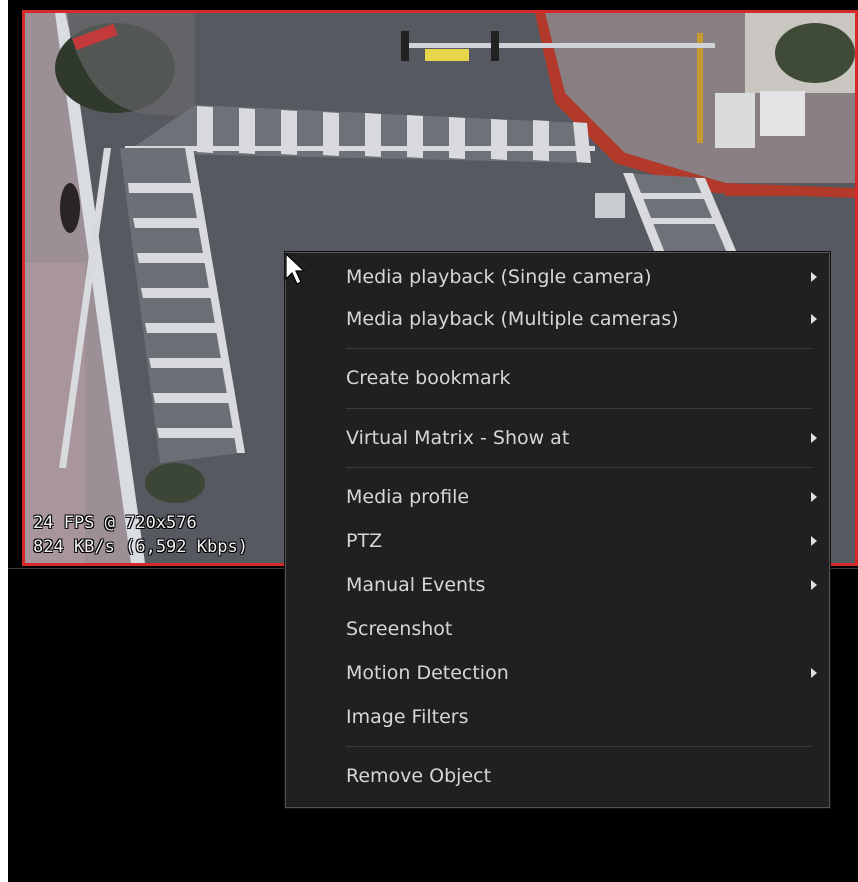 The height and width of the screenshot is (882, 858). I want to click on fps-resolution-text: 24 FPS @ 720x576, so click(115, 523).